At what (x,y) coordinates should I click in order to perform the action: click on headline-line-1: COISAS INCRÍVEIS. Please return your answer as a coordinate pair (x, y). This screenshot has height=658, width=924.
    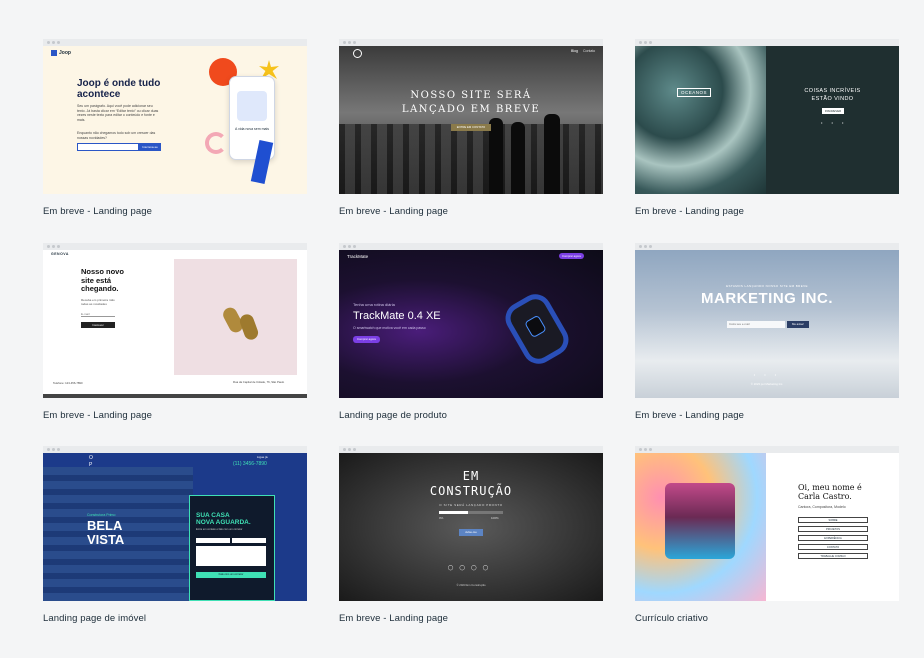
    Looking at the image, I should click on (832, 91).